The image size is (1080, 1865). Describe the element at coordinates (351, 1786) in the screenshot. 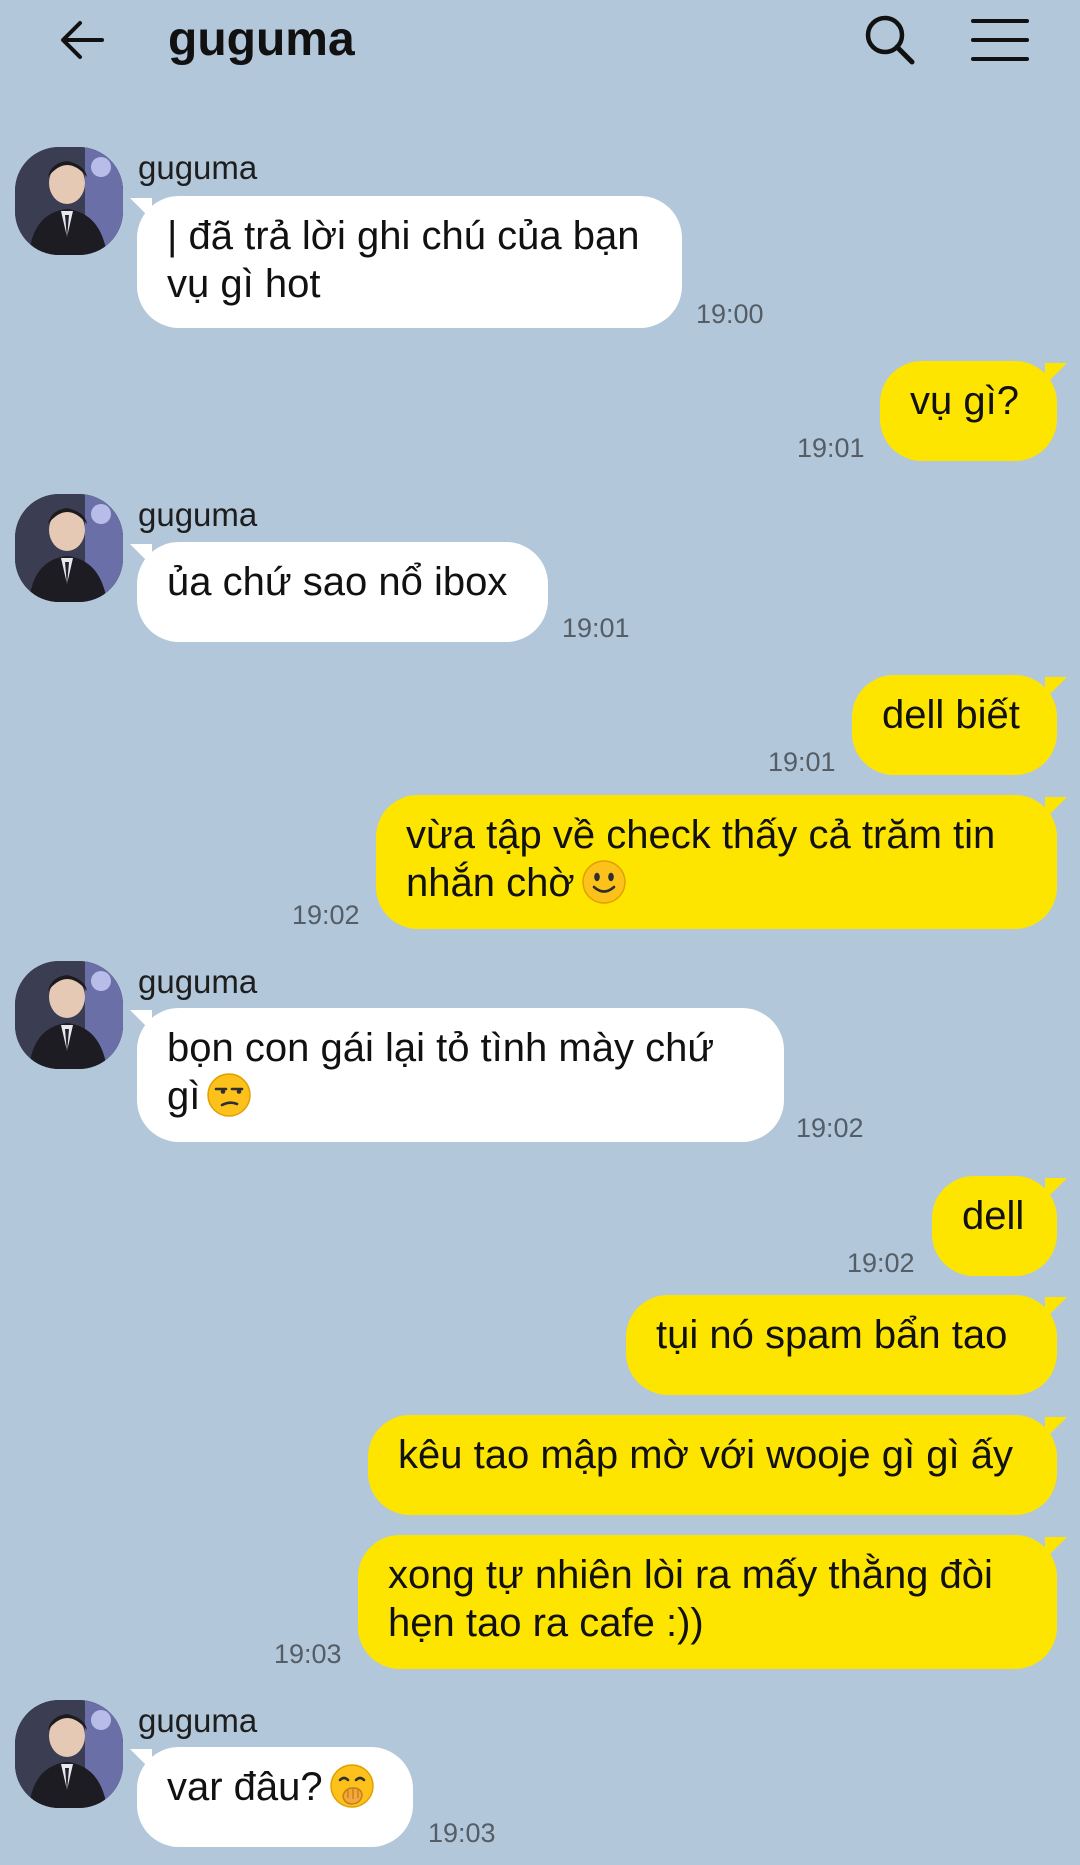

I see `hand-over-mouth-face-icon` at that location.